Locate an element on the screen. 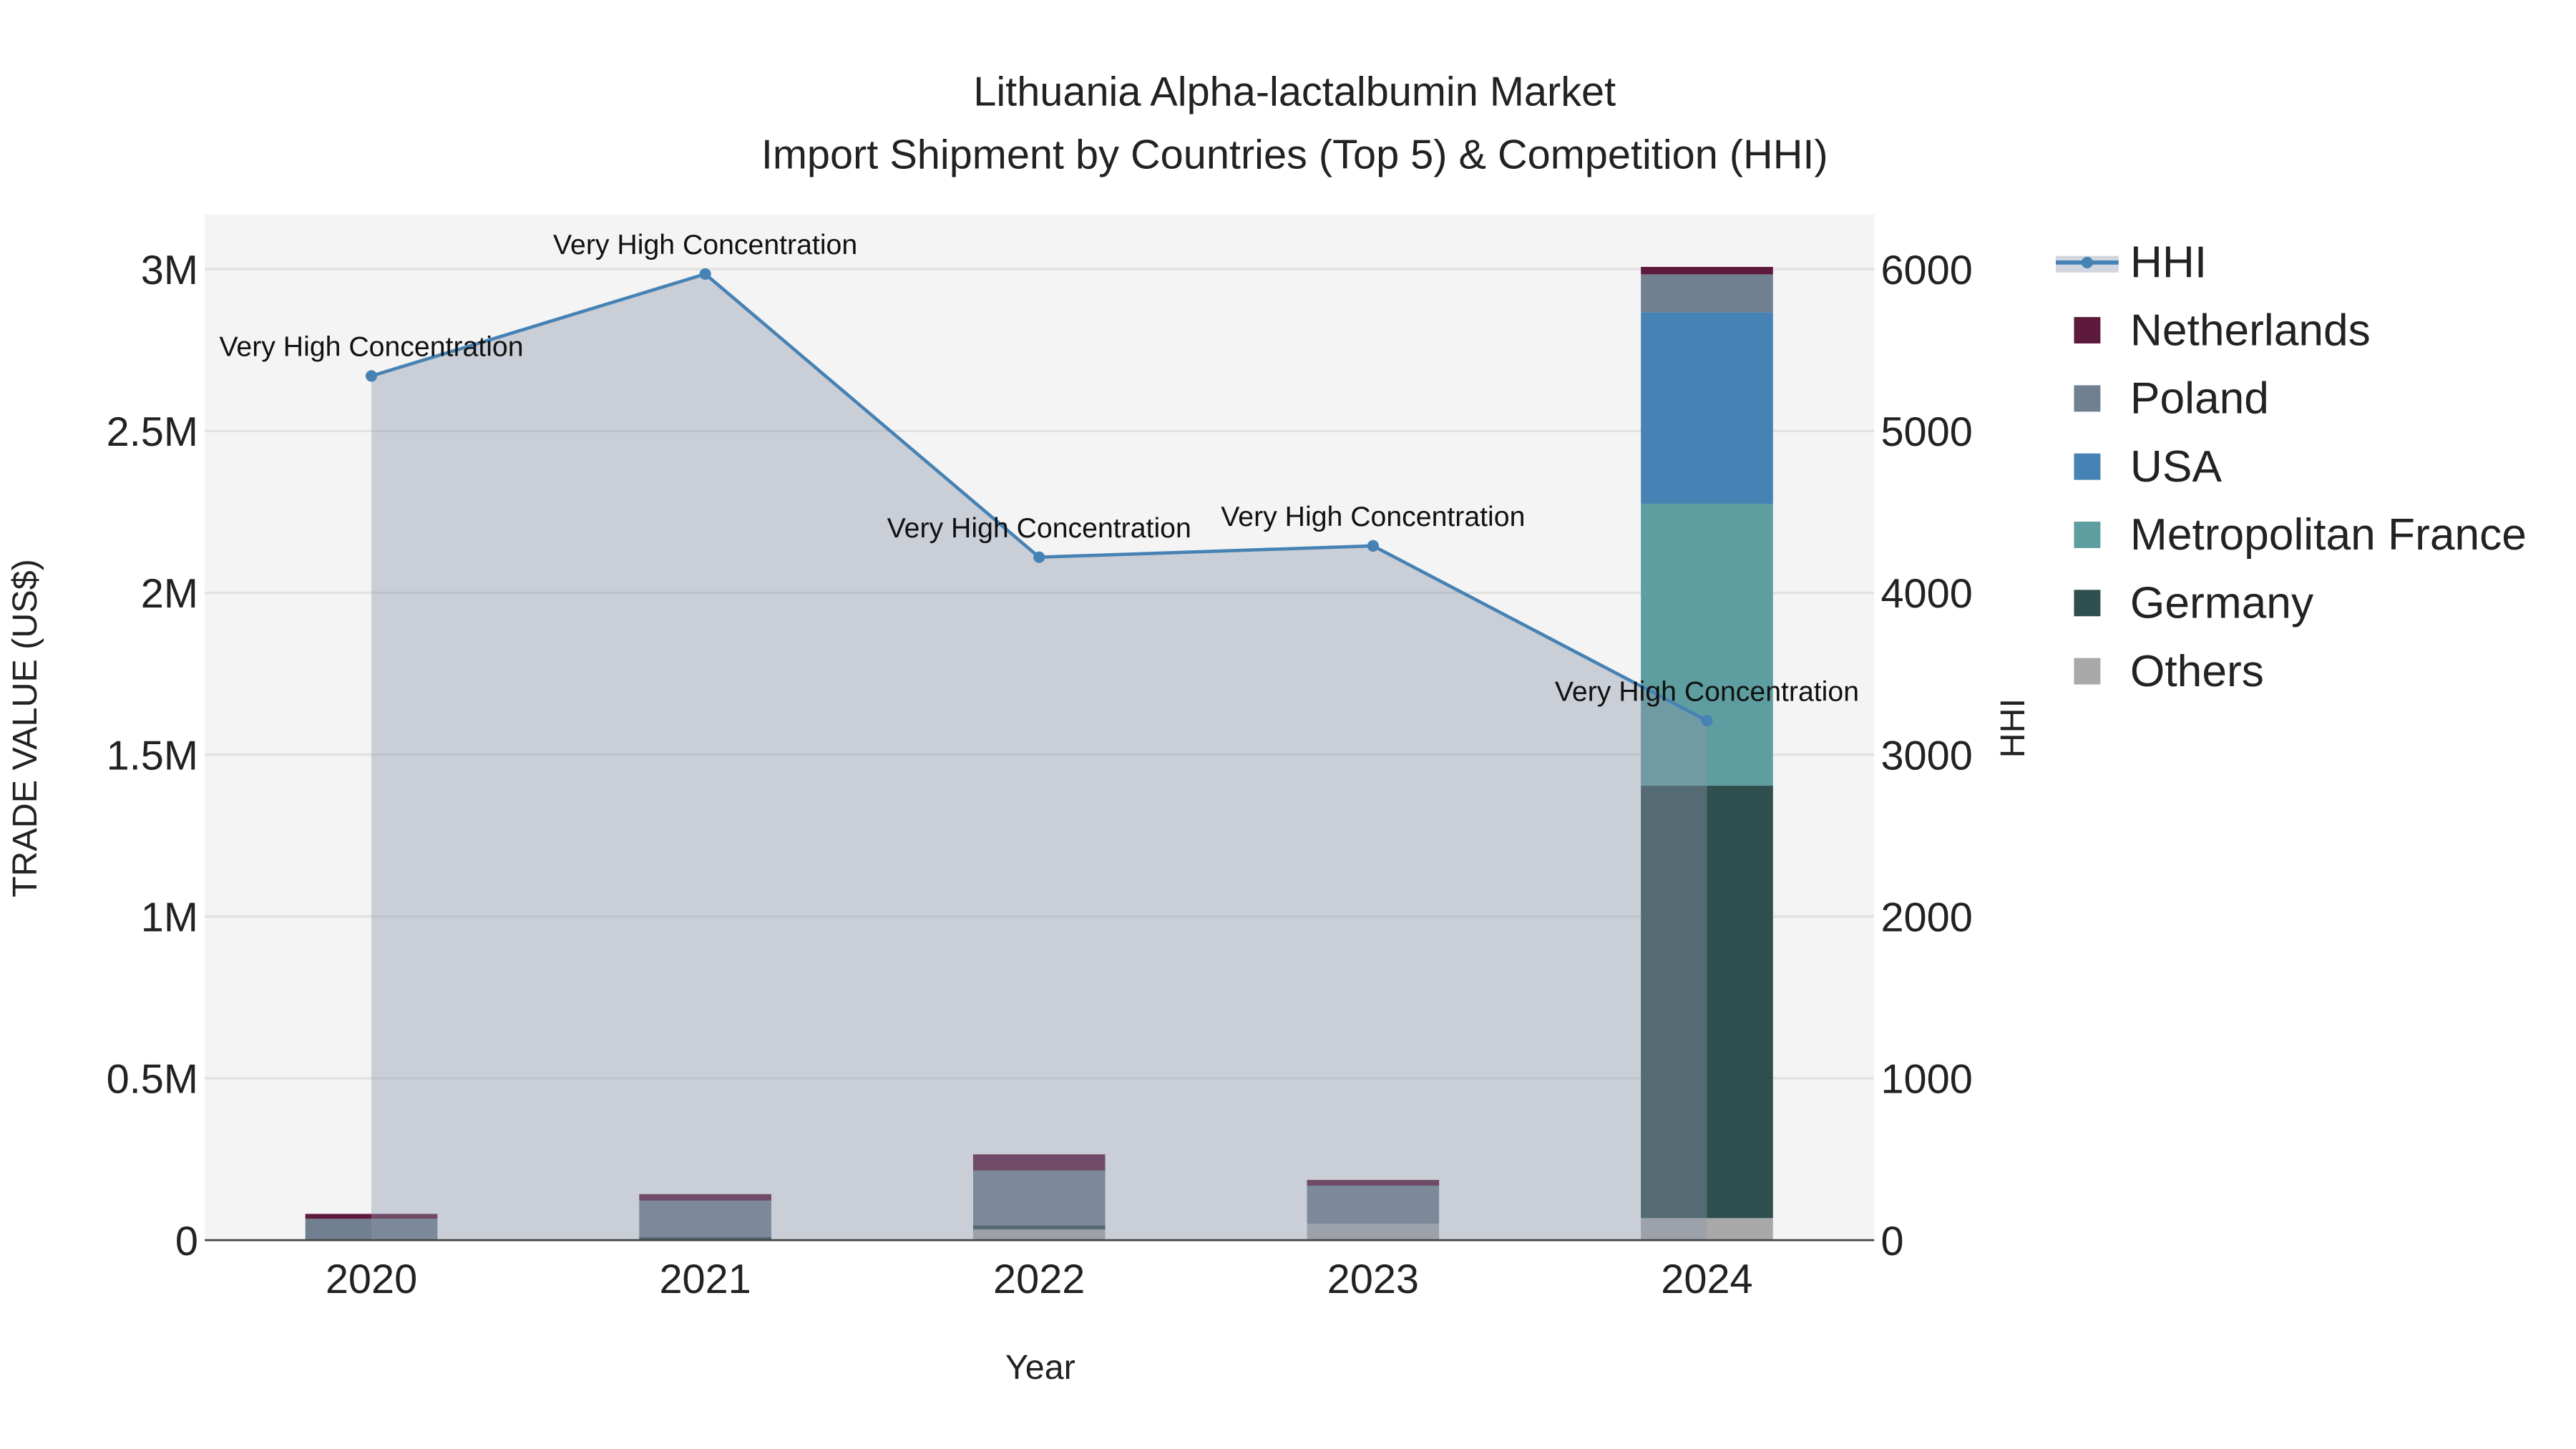  y2-tick-label: 2000 is located at coordinates (1926, 918).